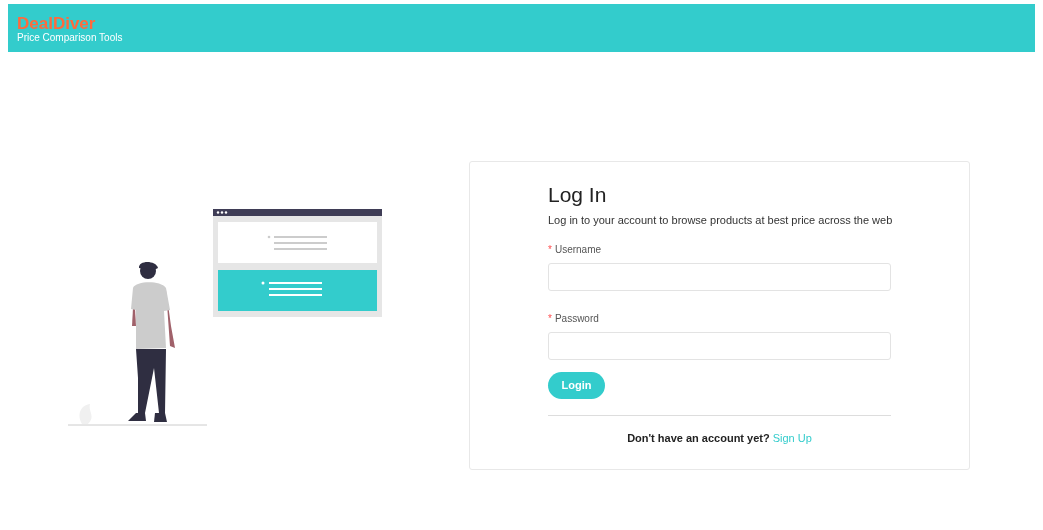 This screenshot has height=530, width=1043. I want to click on signup-link: Sign Up, so click(792, 438).